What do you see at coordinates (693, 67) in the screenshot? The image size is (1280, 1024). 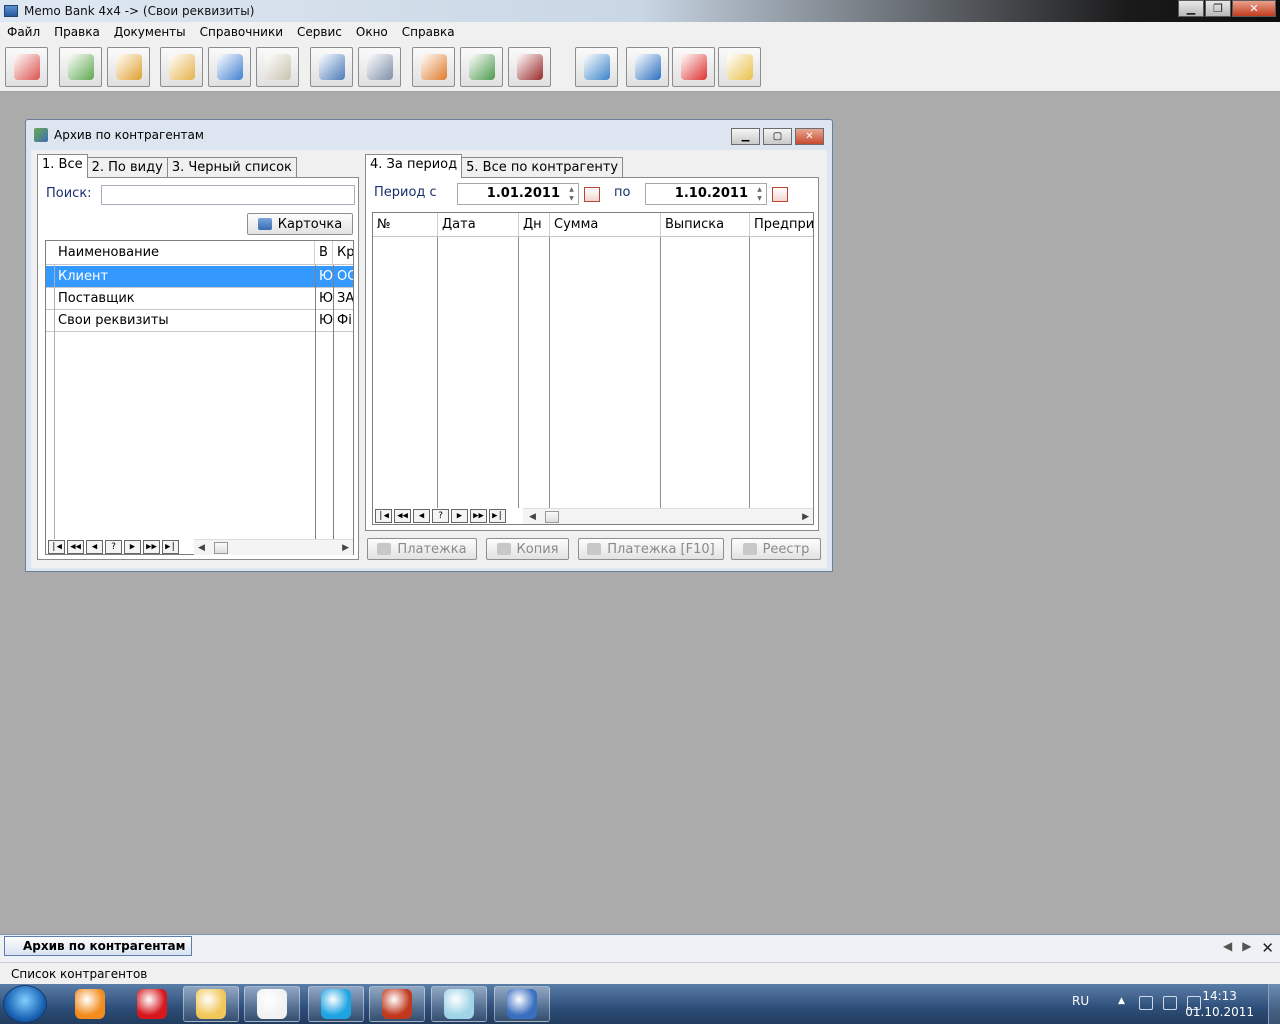 I see `toolbar-button-help` at bounding box center [693, 67].